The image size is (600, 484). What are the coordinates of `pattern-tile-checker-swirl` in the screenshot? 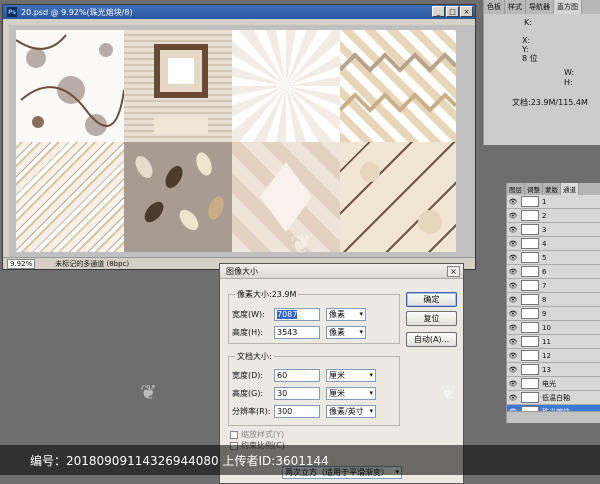 It's located at (286, 86).